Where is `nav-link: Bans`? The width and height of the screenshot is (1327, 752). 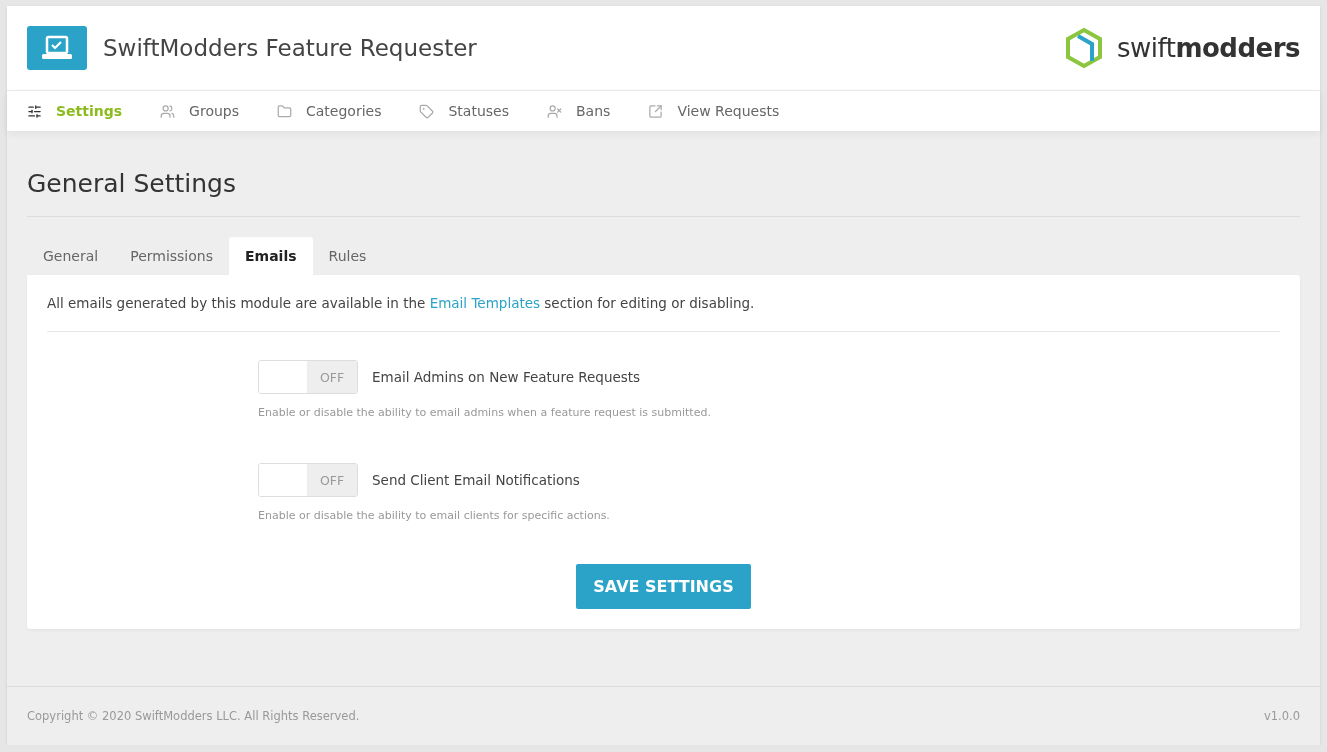
nav-link: Bans is located at coordinates (579, 111).